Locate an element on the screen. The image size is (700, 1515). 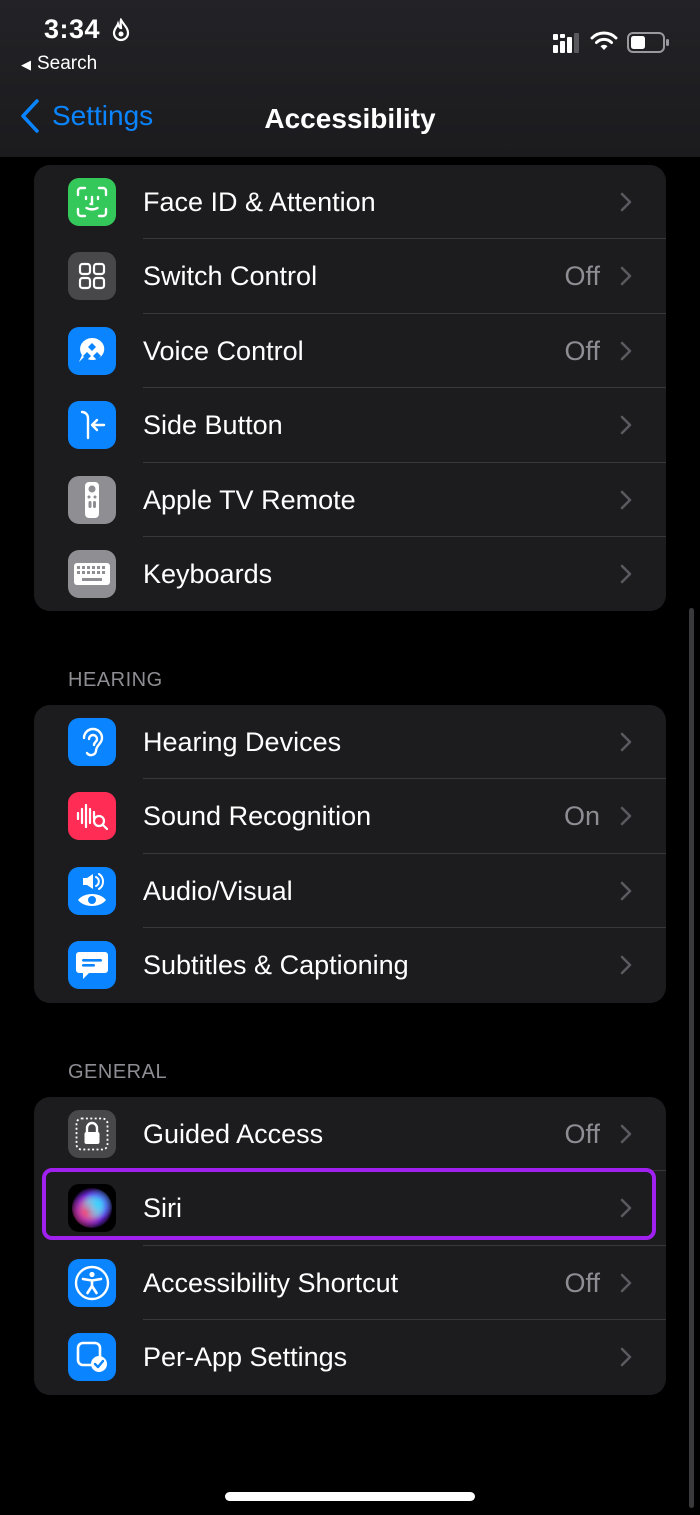
sound-recognition-row: Sound Recognition On is located at coordinates (350, 816).